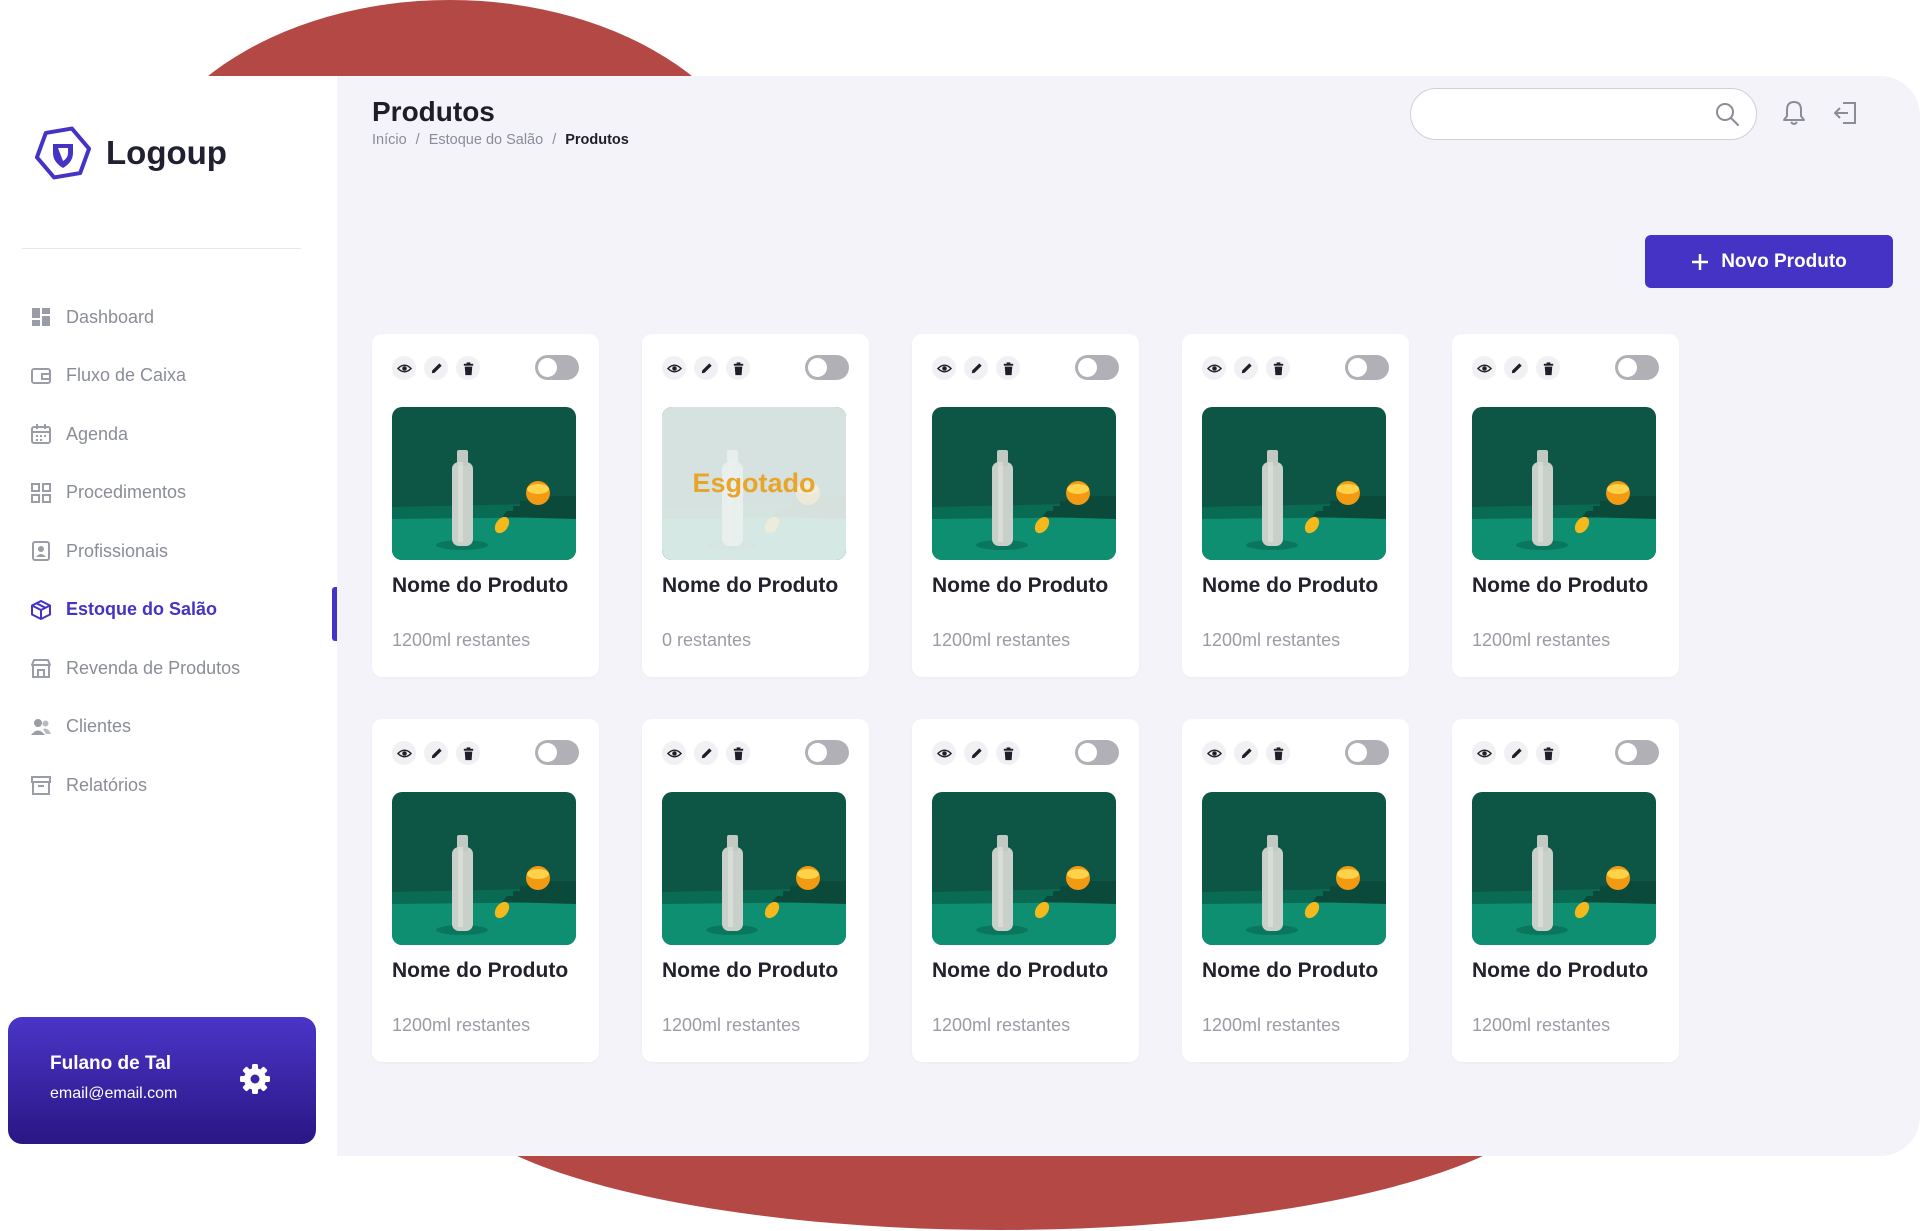  I want to click on sidebar-item-relatorios: Relatórios, so click(168, 785).